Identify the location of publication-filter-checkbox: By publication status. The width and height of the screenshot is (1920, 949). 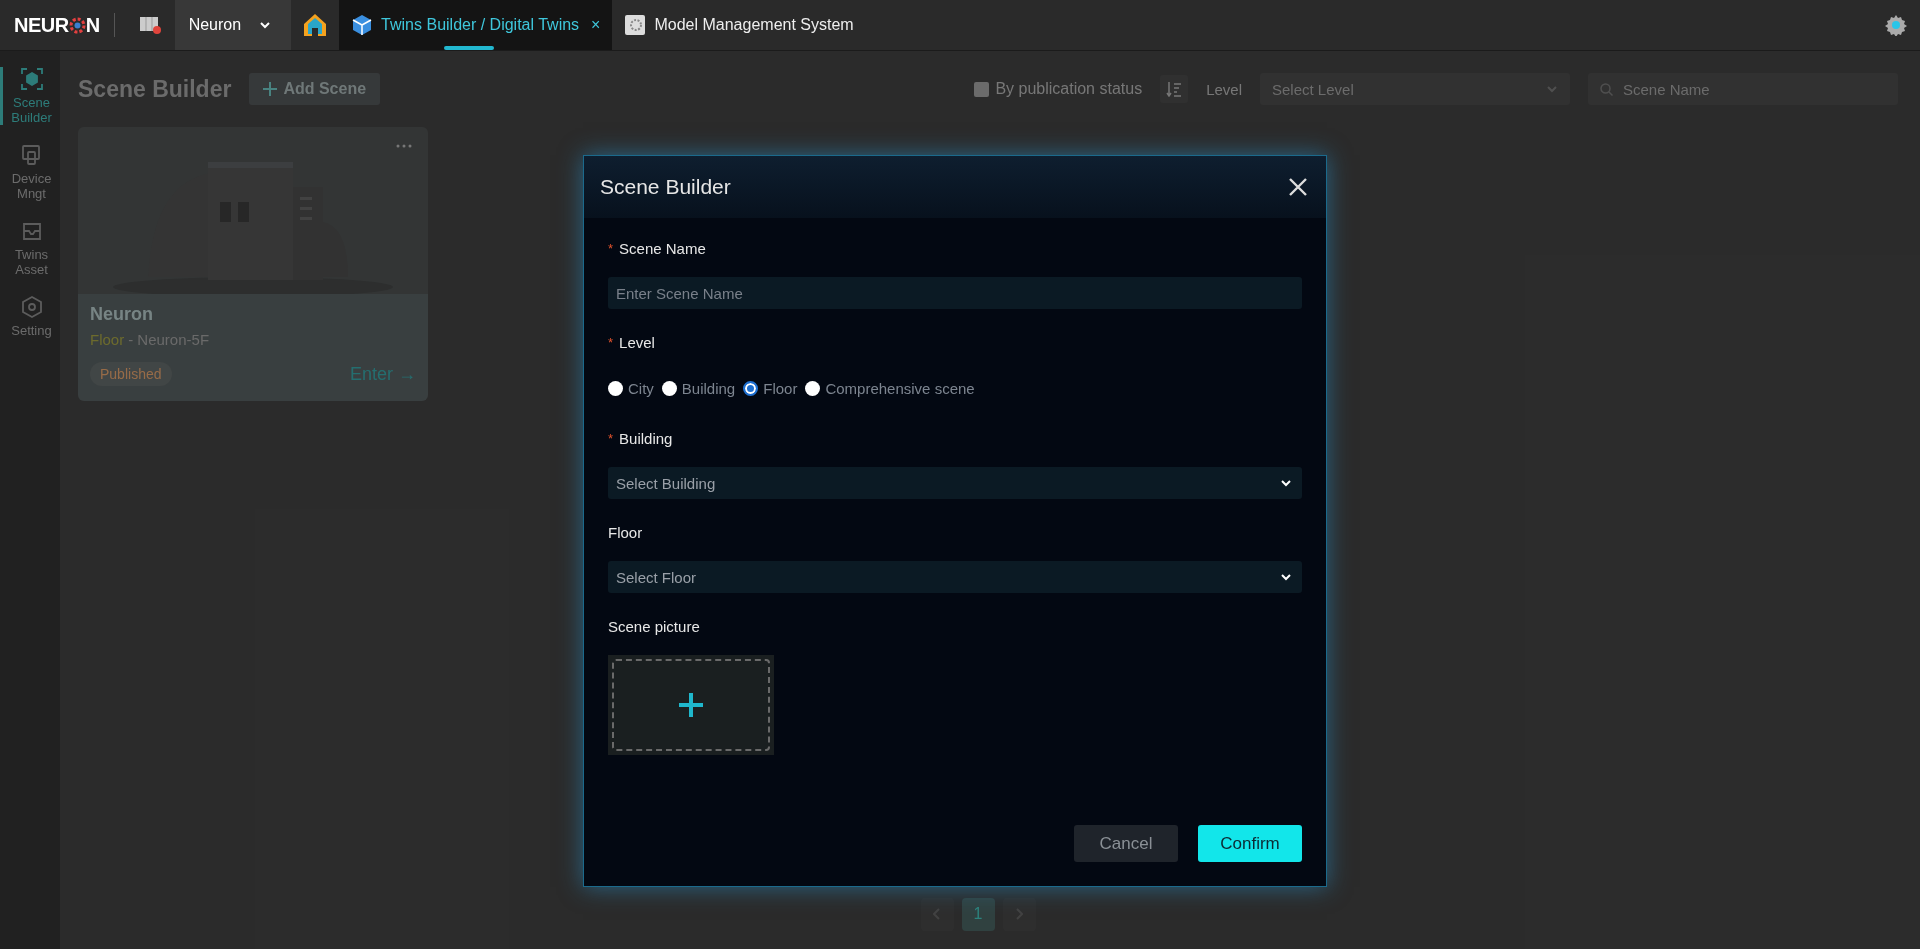
(1058, 89).